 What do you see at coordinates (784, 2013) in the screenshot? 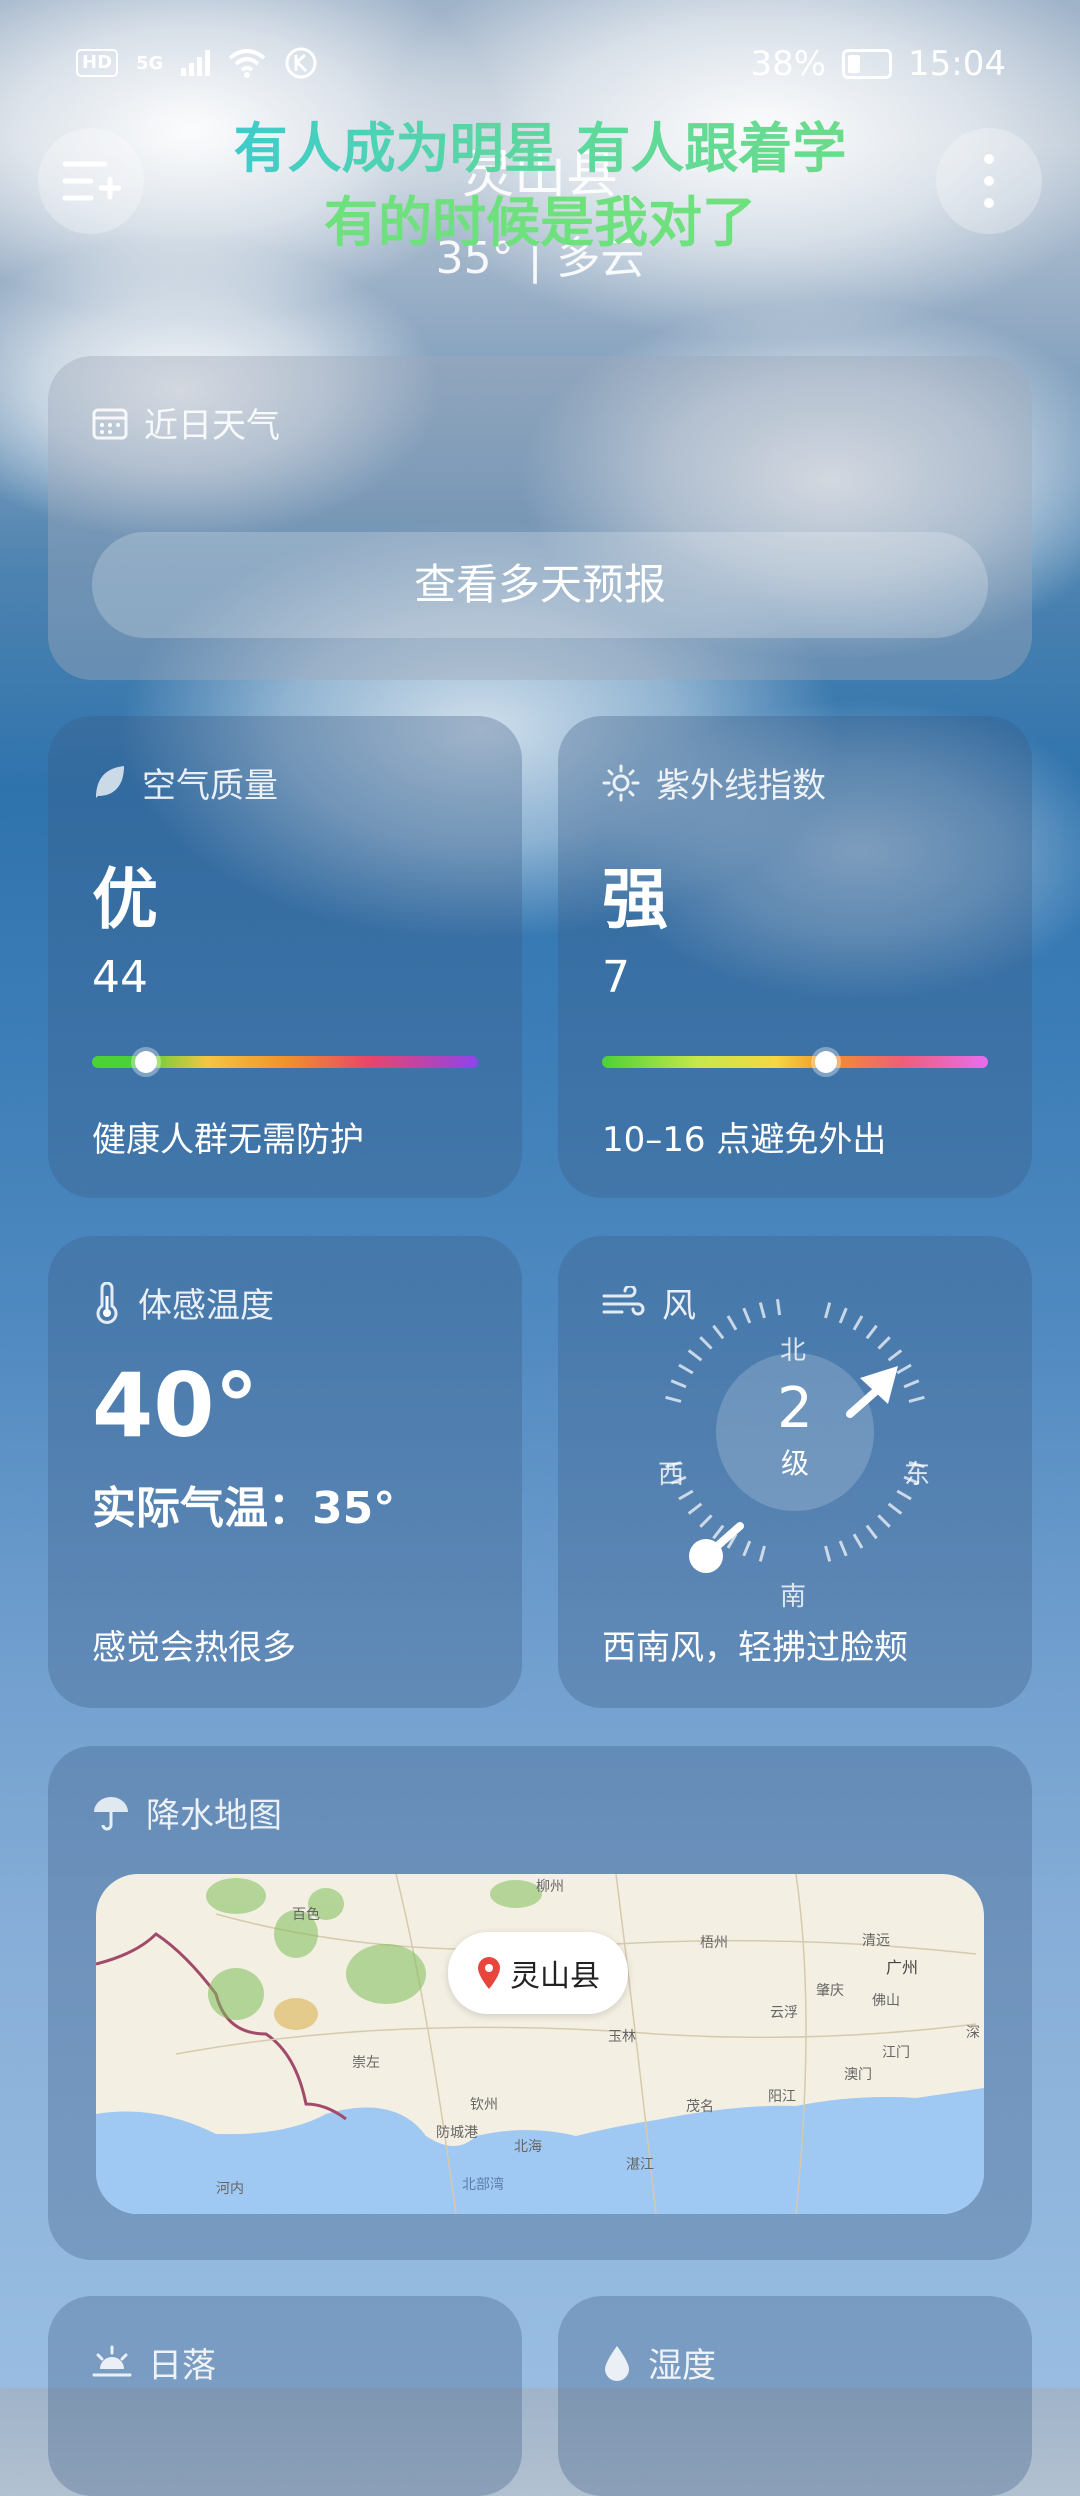
I see `map-label-yunfu: 云浮` at bounding box center [784, 2013].